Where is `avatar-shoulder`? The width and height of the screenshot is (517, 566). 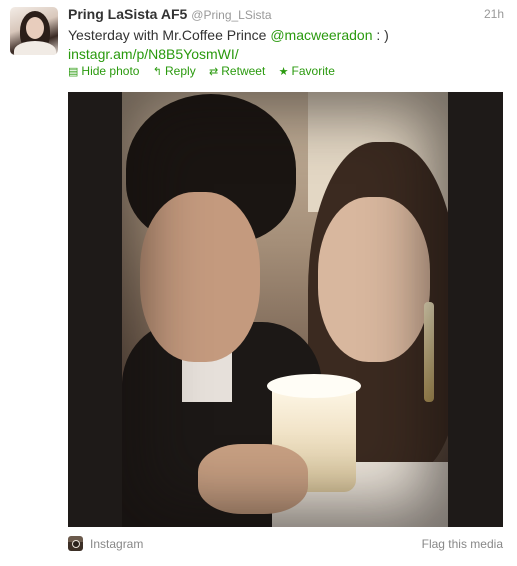
avatar-shoulder is located at coordinates (35, 48).